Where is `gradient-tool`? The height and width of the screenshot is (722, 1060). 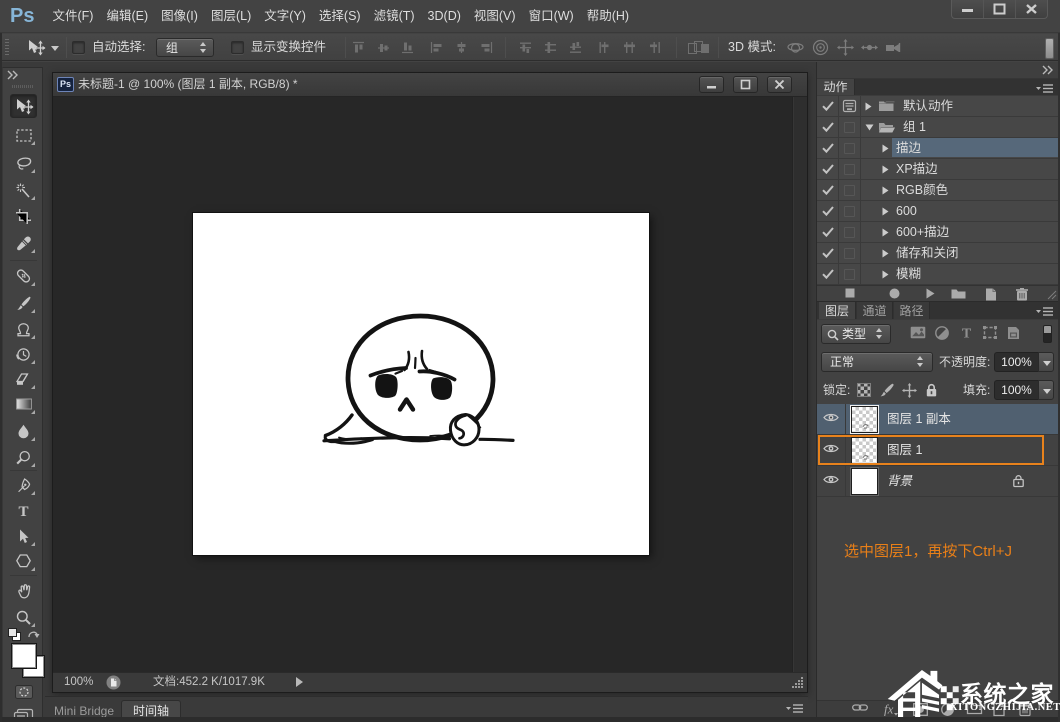
gradient-tool is located at coordinates (23, 404).